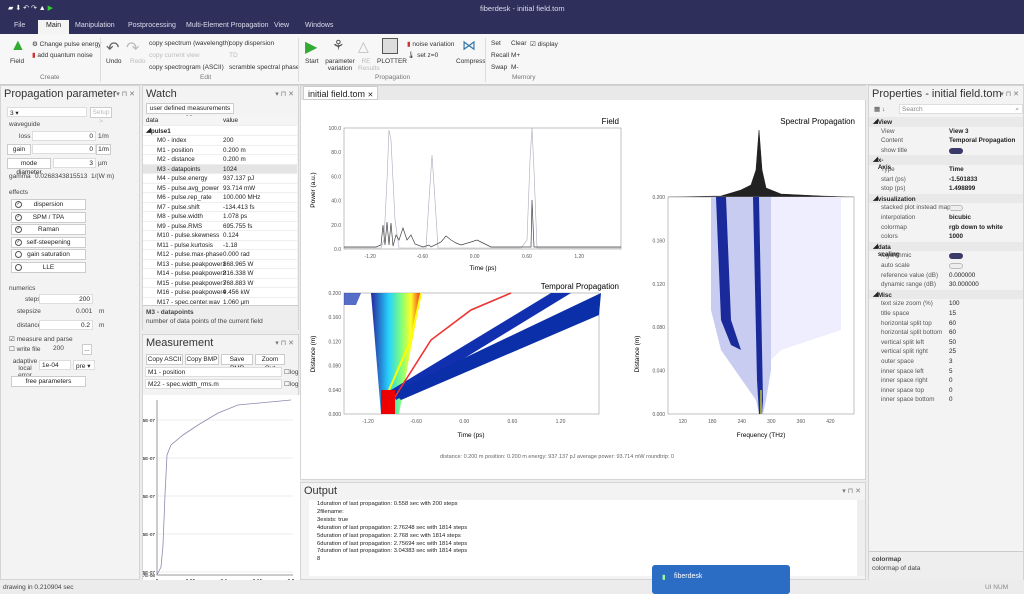  I want to click on property-row: reference value (dB) 0.000000, so click(946, 276).